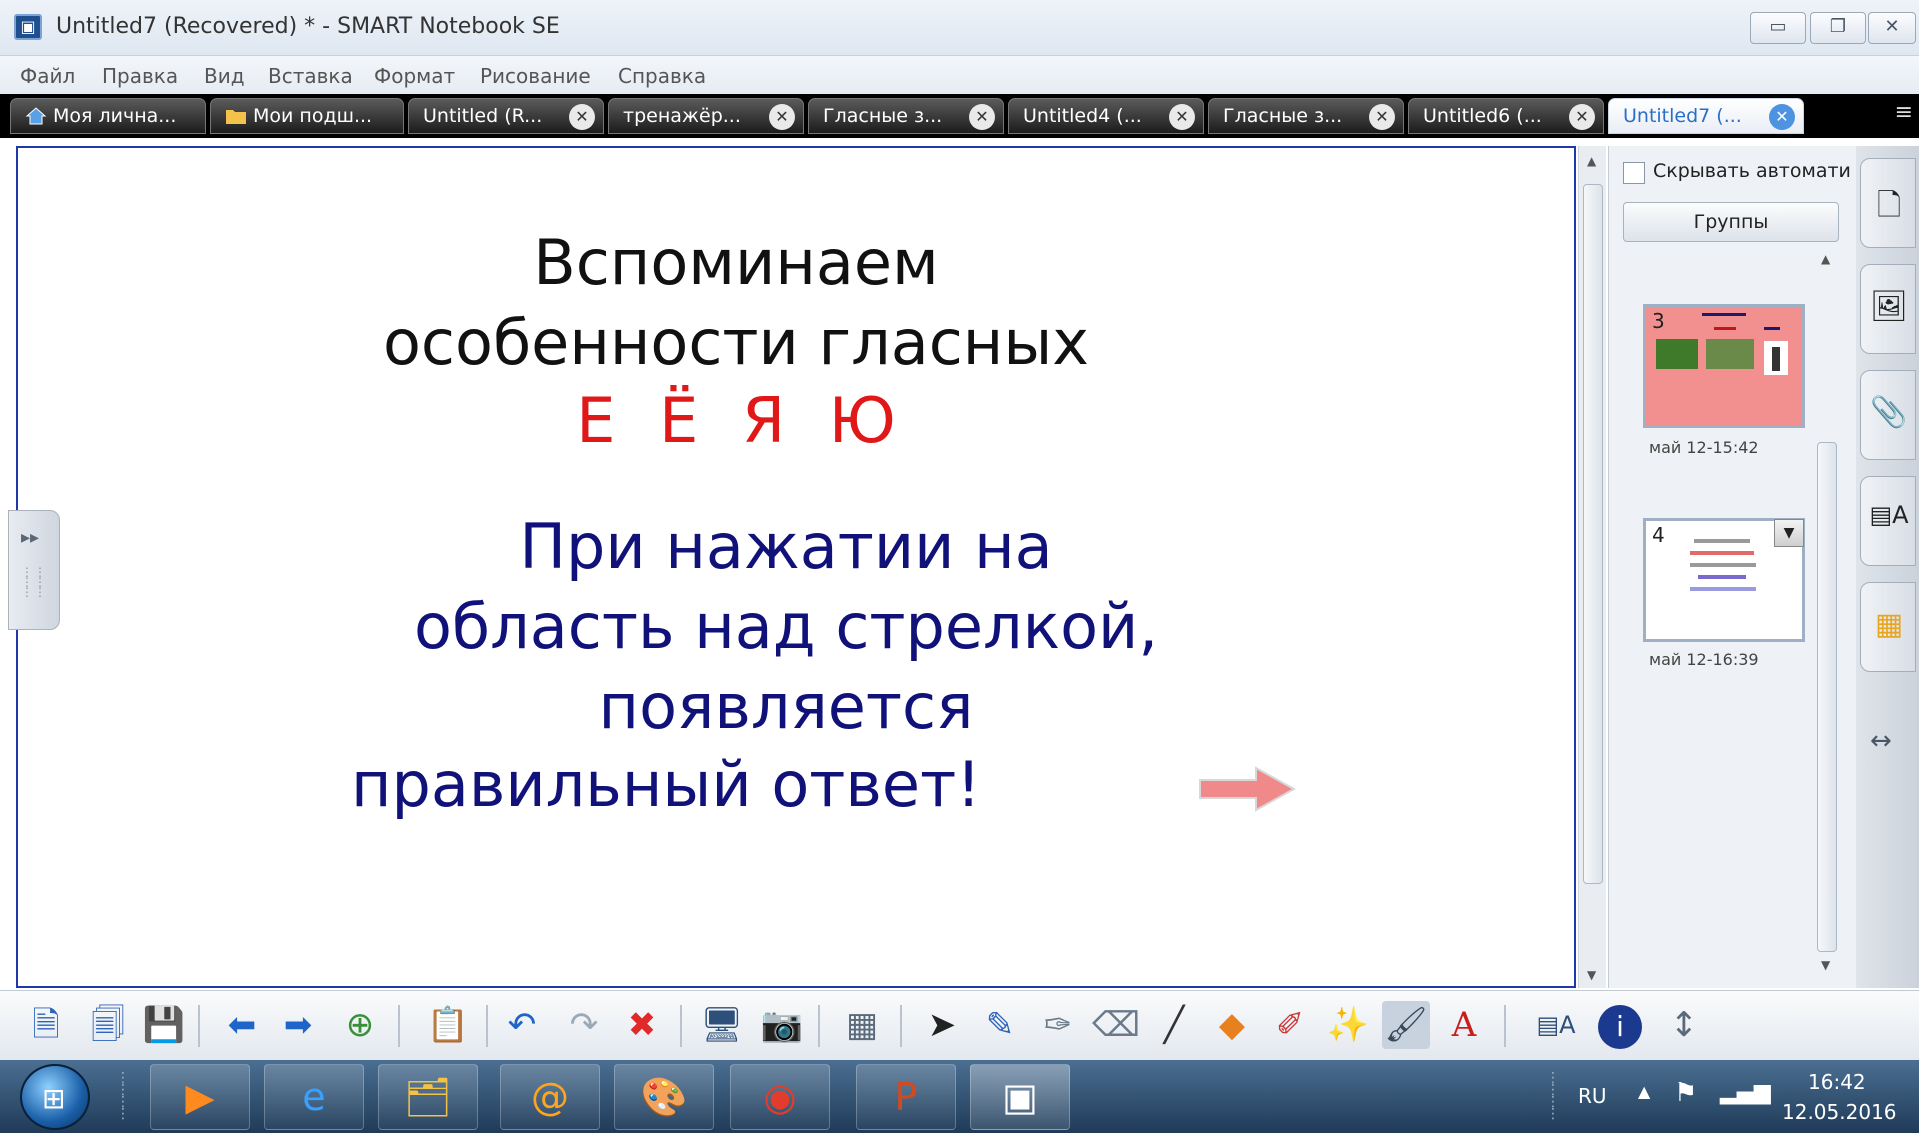 The height and width of the screenshot is (1133, 1919). Describe the element at coordinates (584, 1025) in the screenshot. I see `redo-icon: ↷` at that location.